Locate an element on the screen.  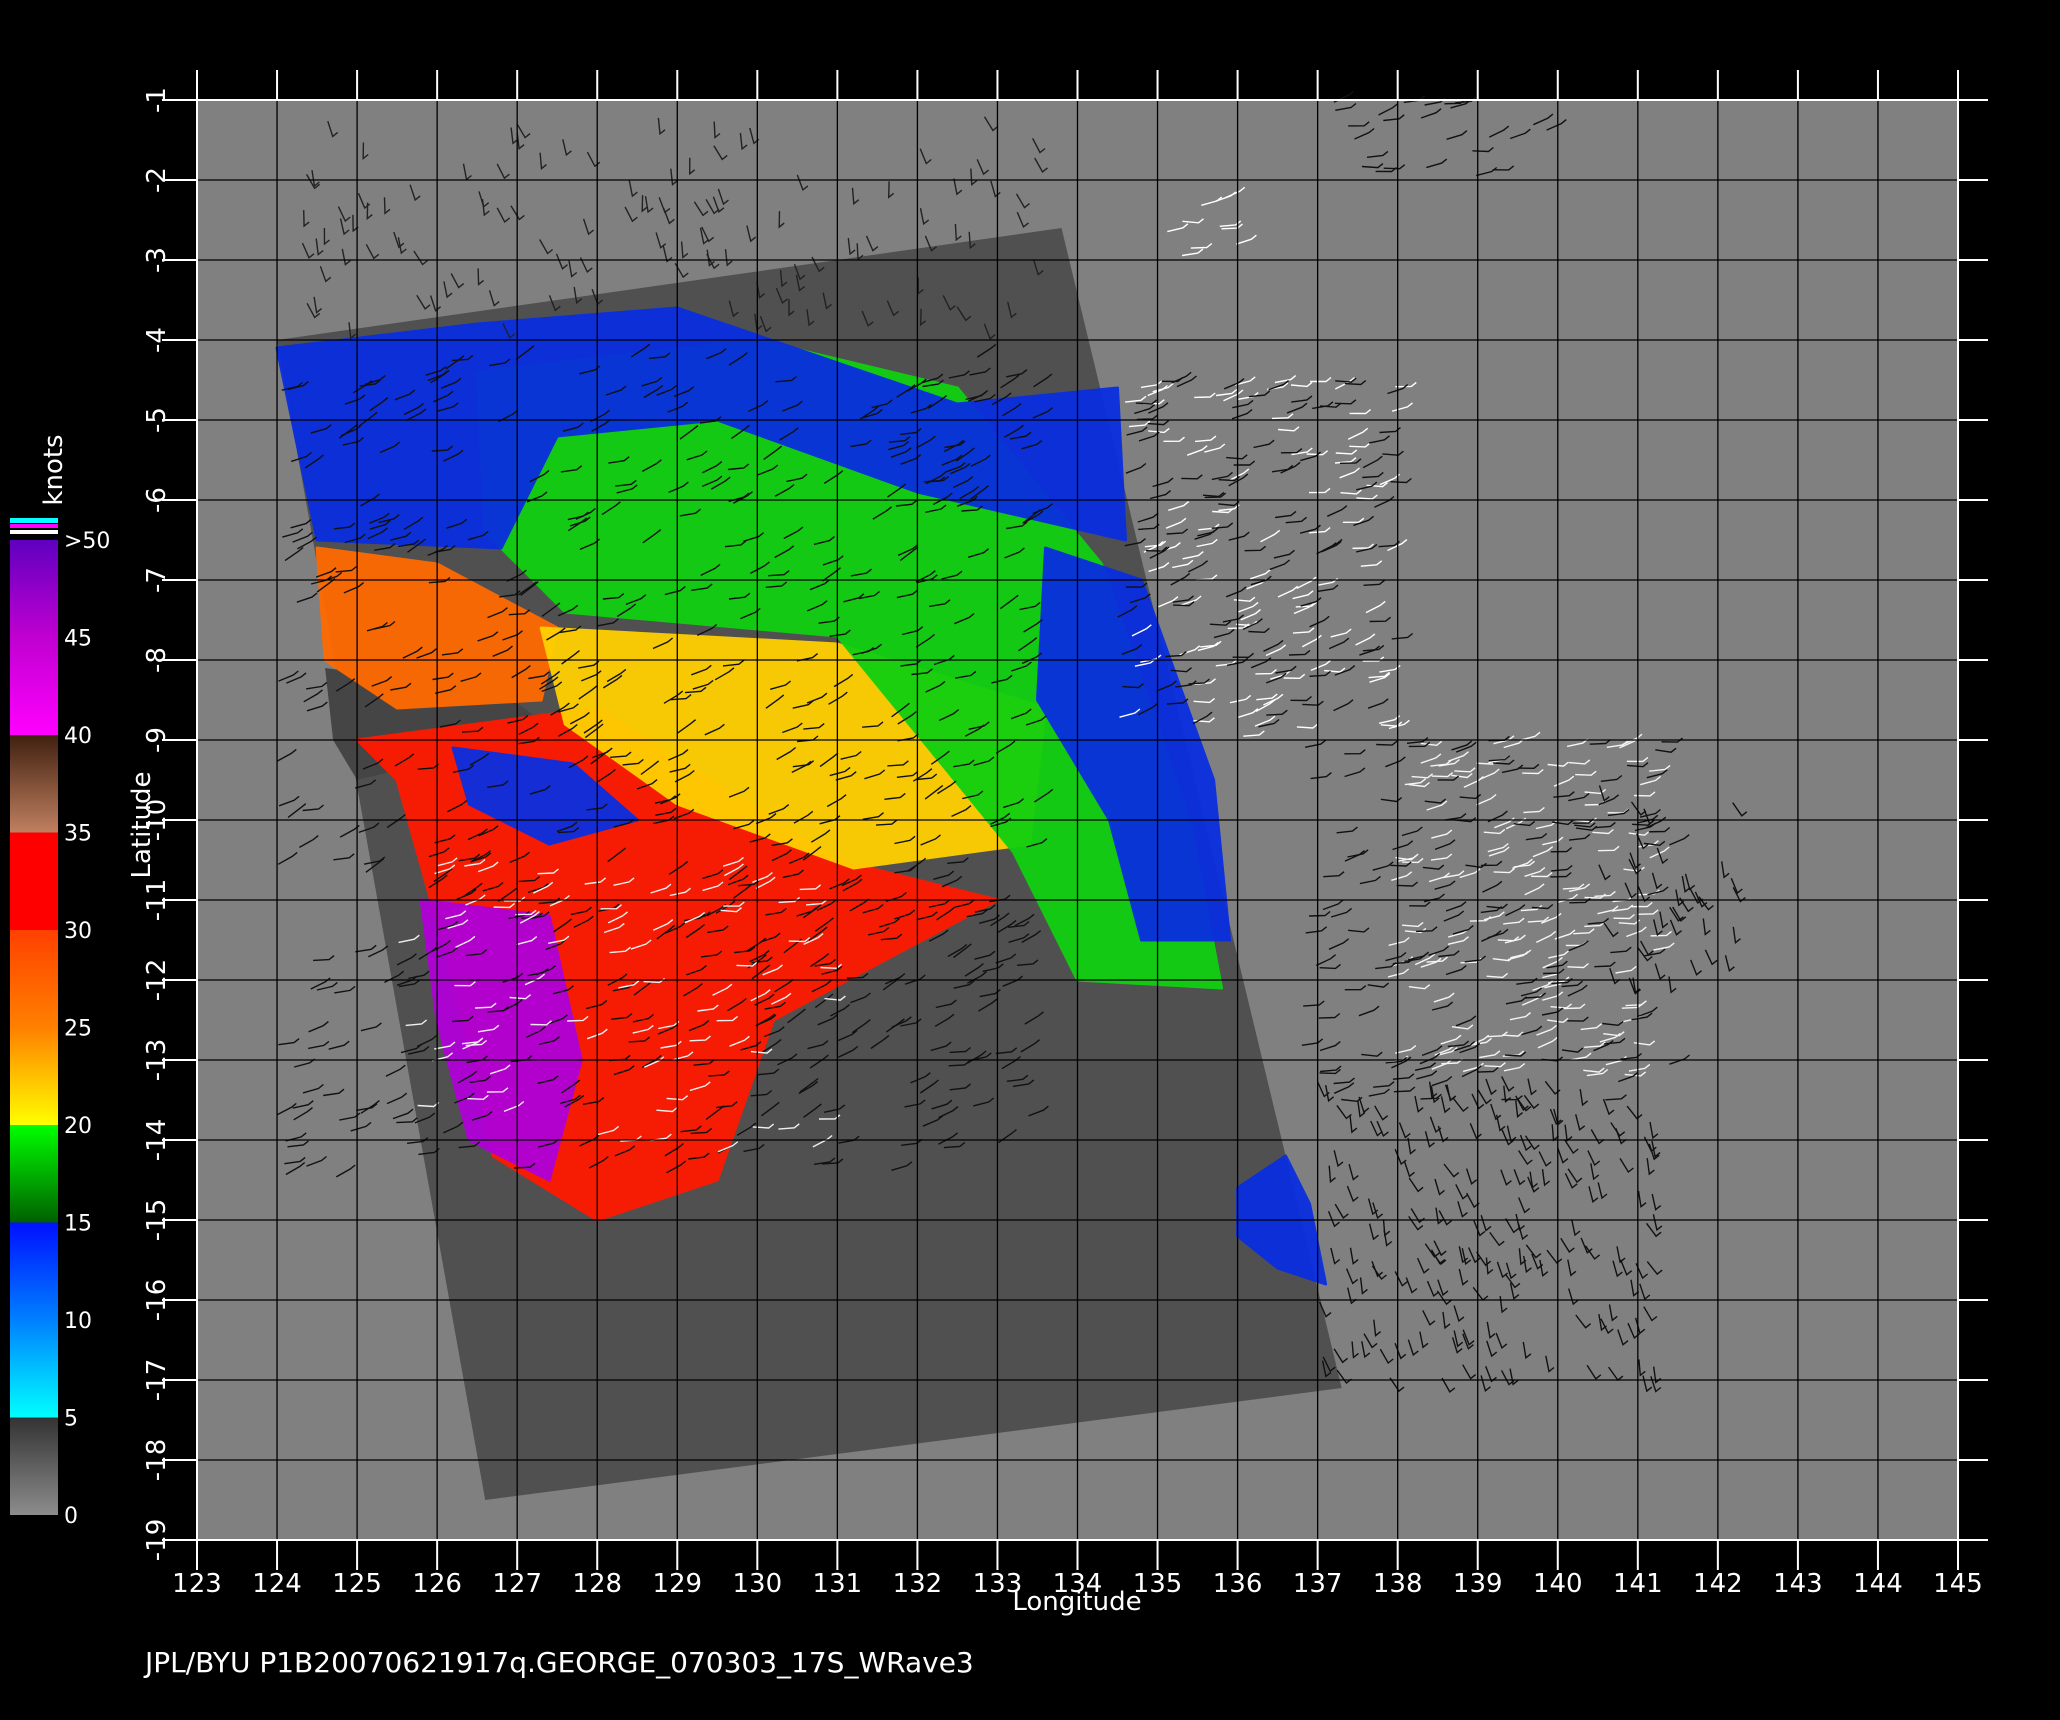
y-tick-label: -4 is located at coordinates (157, 340).